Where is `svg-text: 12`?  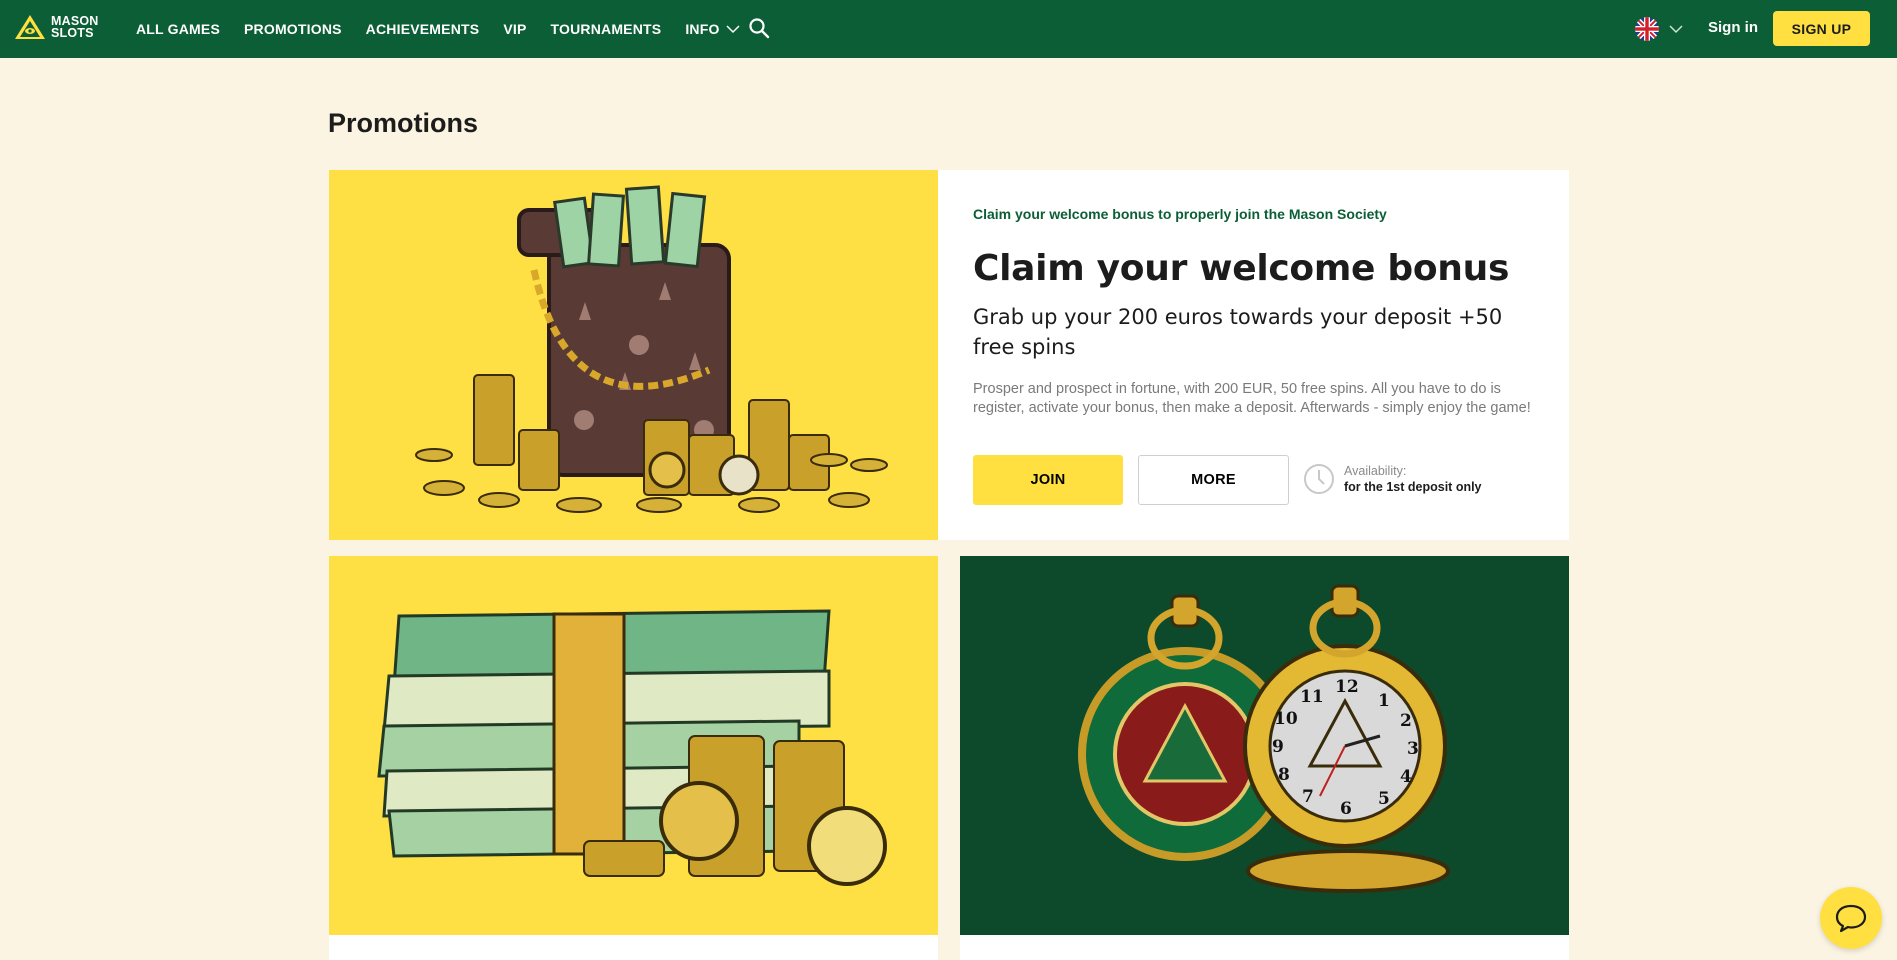 svg-text: 12 is located at coordinates (1347, 687).